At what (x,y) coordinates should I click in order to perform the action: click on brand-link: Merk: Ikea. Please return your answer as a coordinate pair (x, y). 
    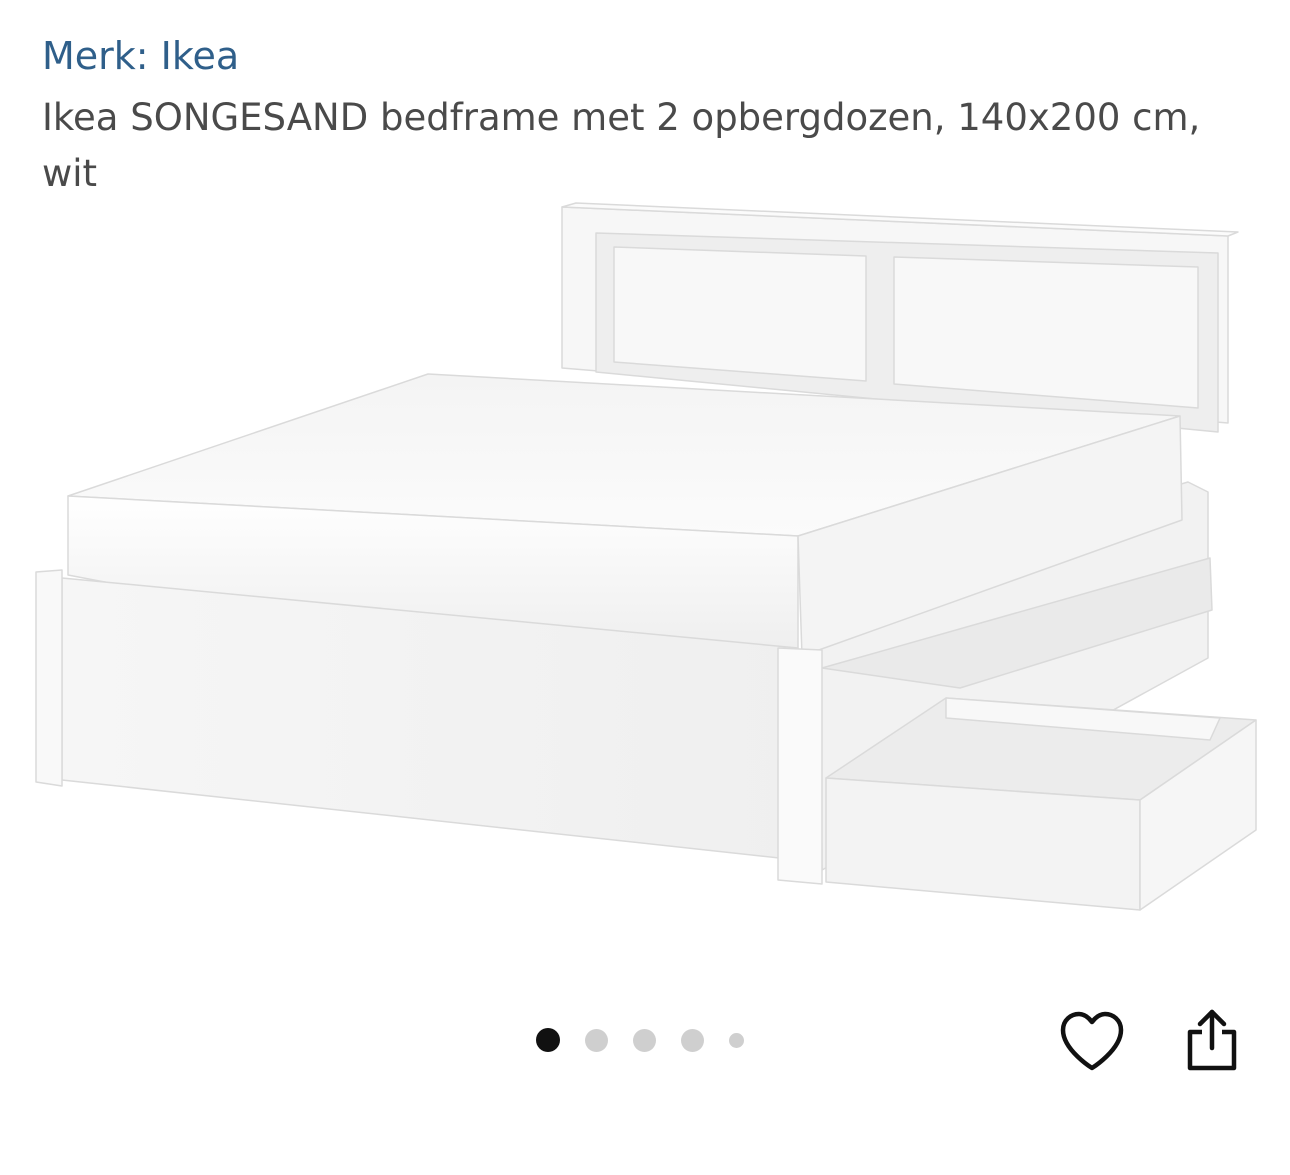
    Looking at the image, I should click on (140, 56).